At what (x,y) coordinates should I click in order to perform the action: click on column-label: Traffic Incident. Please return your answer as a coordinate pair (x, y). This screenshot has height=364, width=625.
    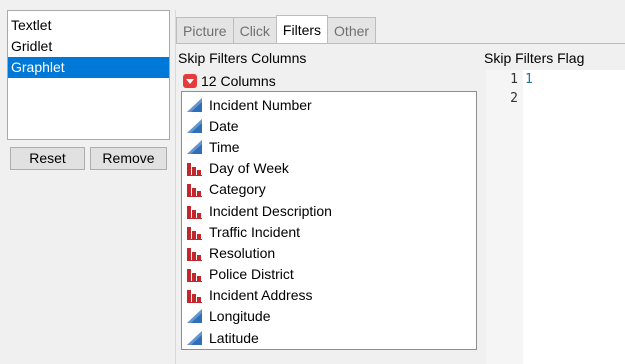
    Looking at the image, I should click on (255, 231).